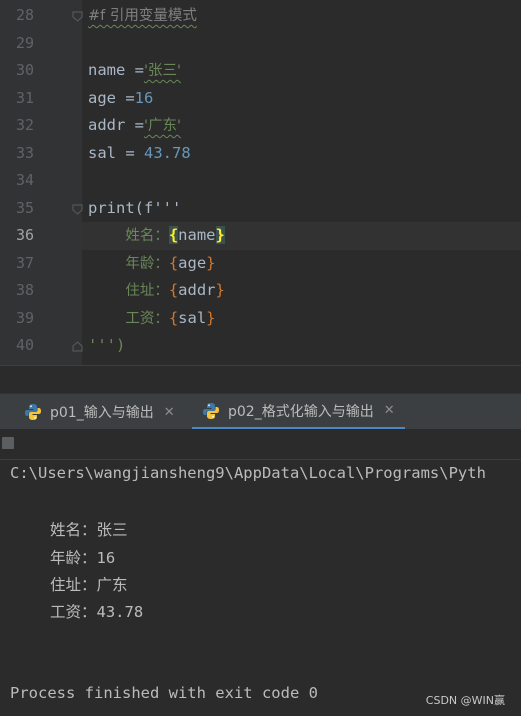  I want to click on number-literal: 43.78, so click(167, 152).